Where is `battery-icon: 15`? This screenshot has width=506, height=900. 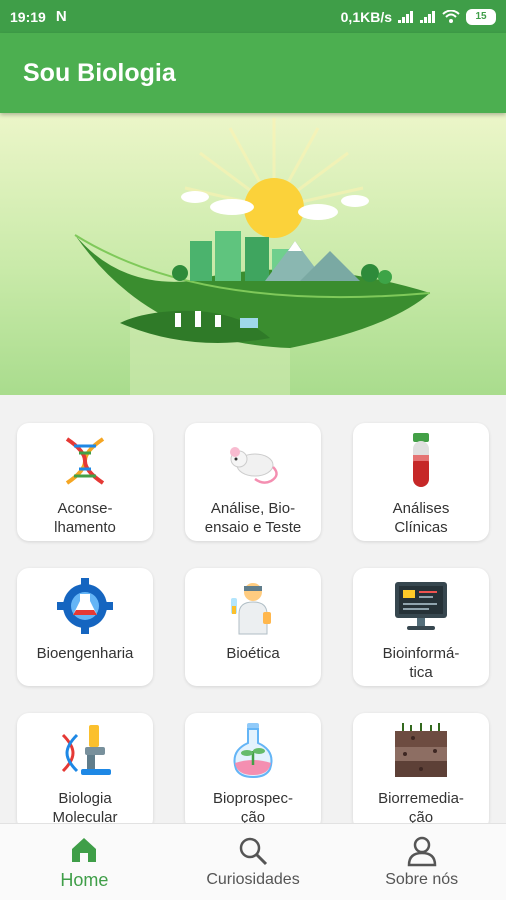 battery-icon: 15 is located at coordinates (481, 16).